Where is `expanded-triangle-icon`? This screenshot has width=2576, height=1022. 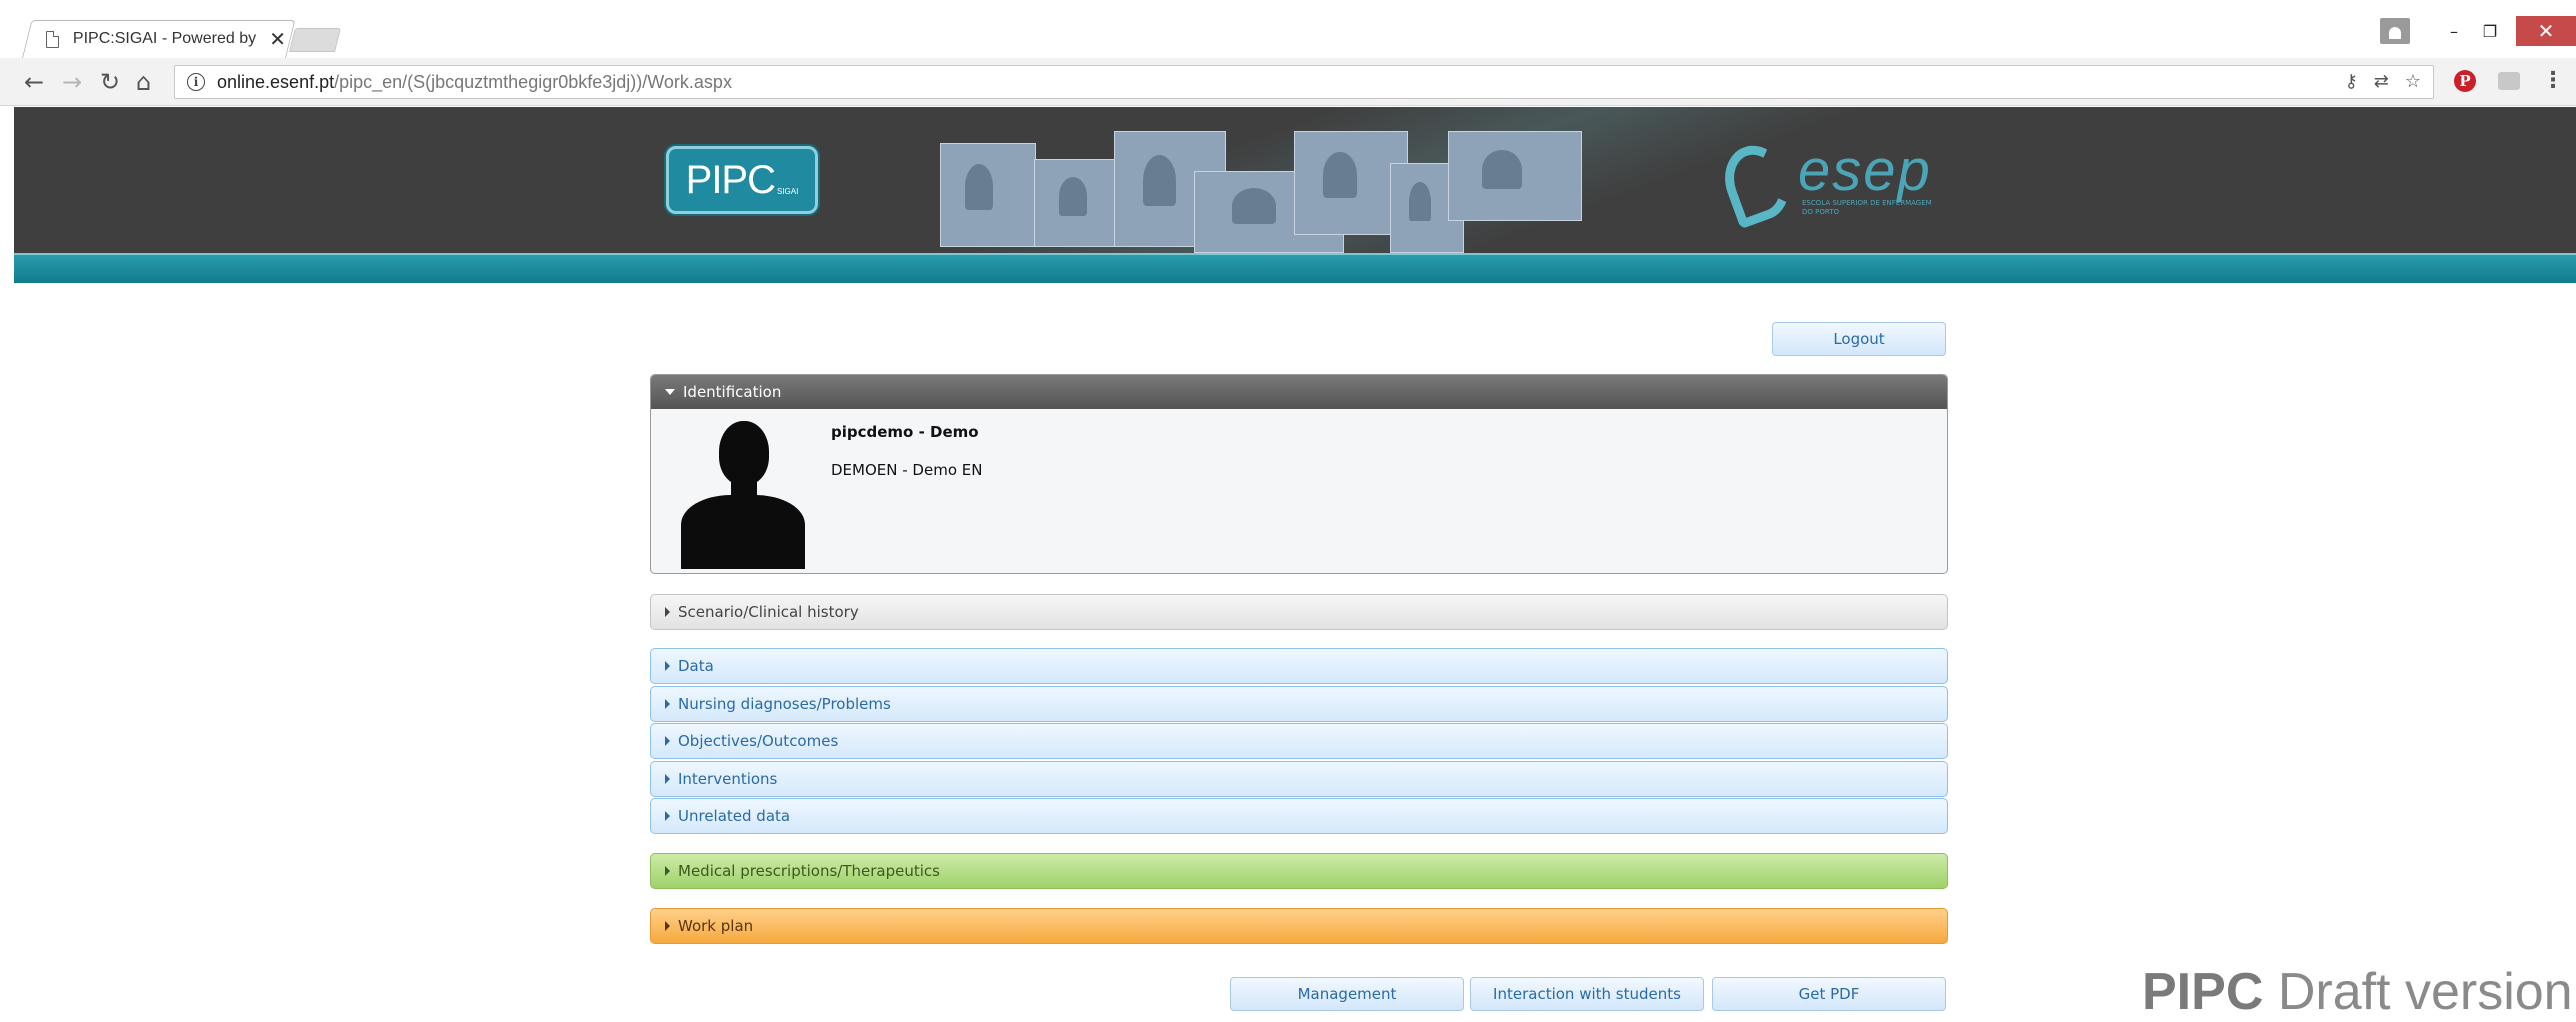 expanded-triangle-icon is located at coordinates (670, 392).